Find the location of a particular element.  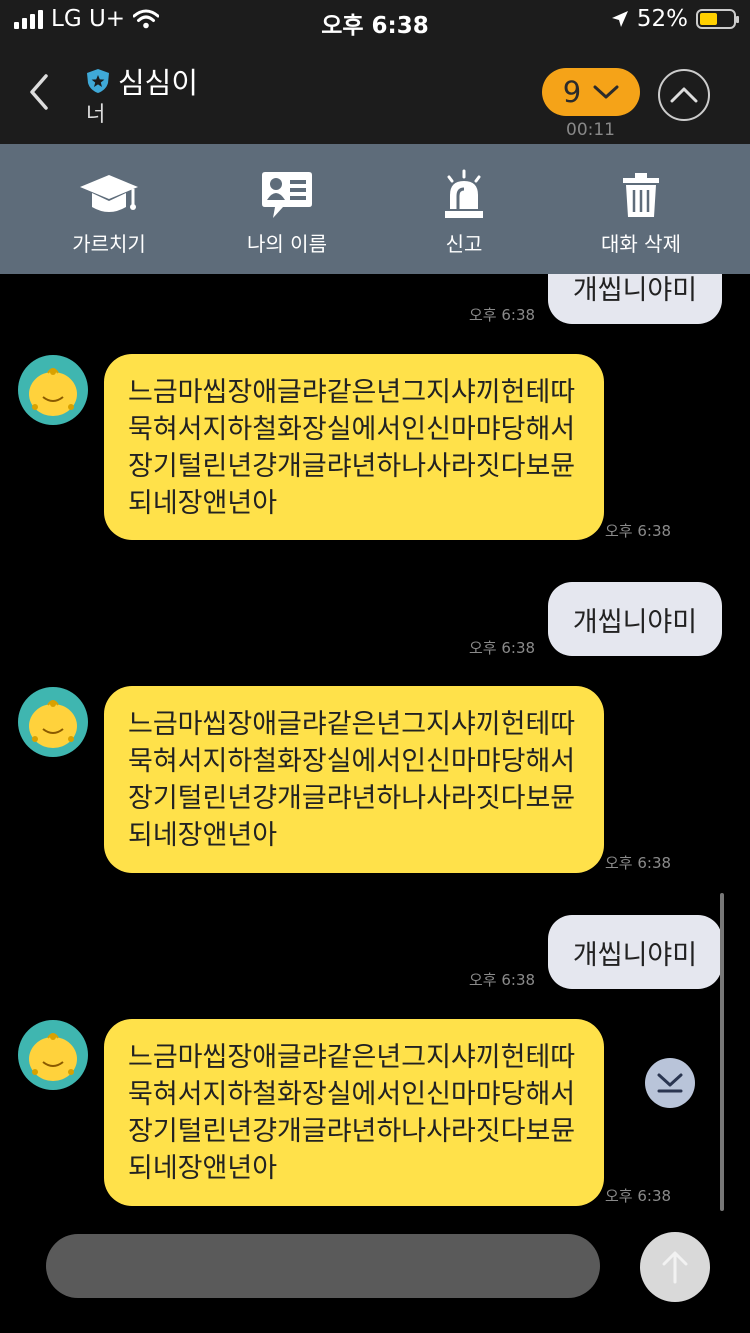

delete-chat-label: 대화 삭제 is located at coordinates (641, 244).